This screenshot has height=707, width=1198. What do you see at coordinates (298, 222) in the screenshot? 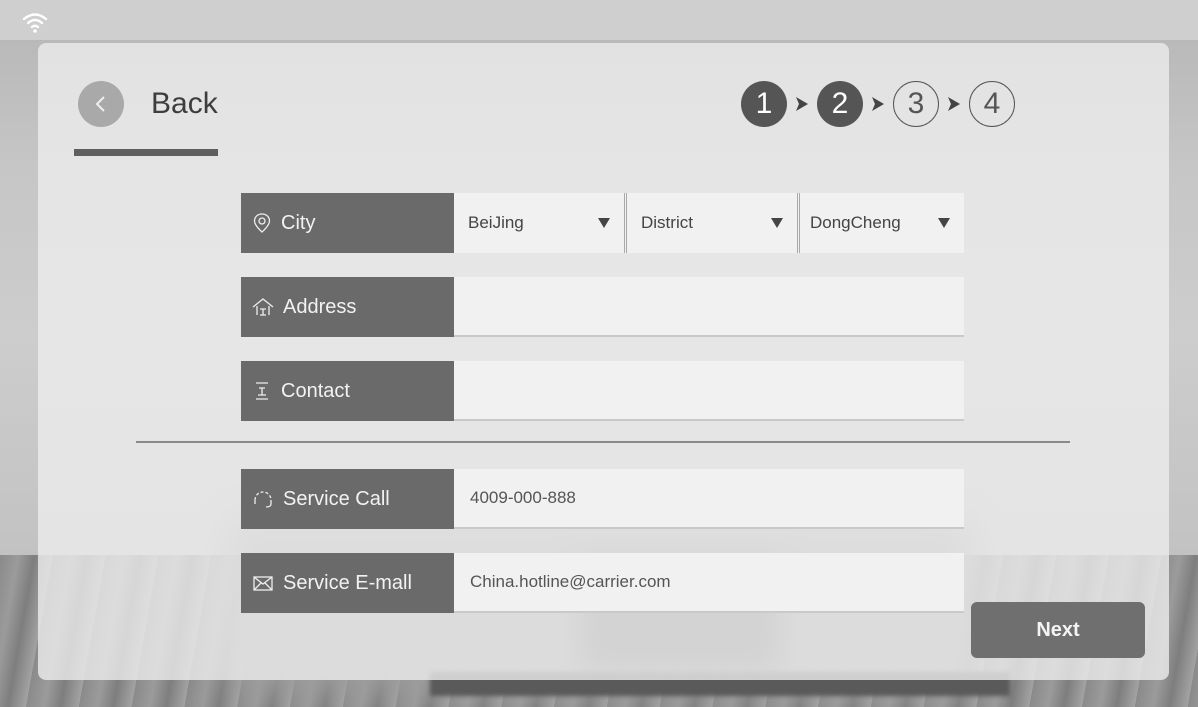
I see `city-label-text: City` at bounding box center [298, 222].